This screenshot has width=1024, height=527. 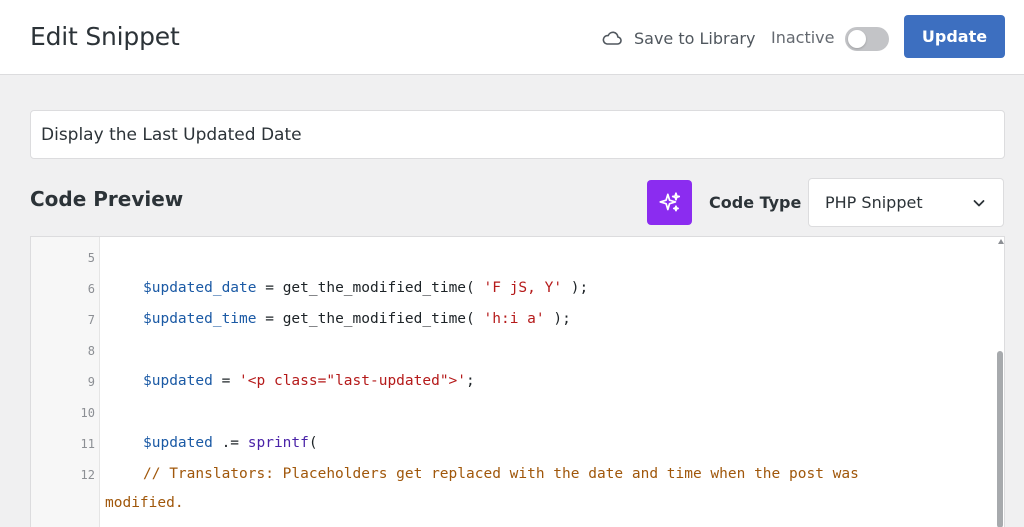 I want to click on line-number: 7, so click(x=91, y=320).